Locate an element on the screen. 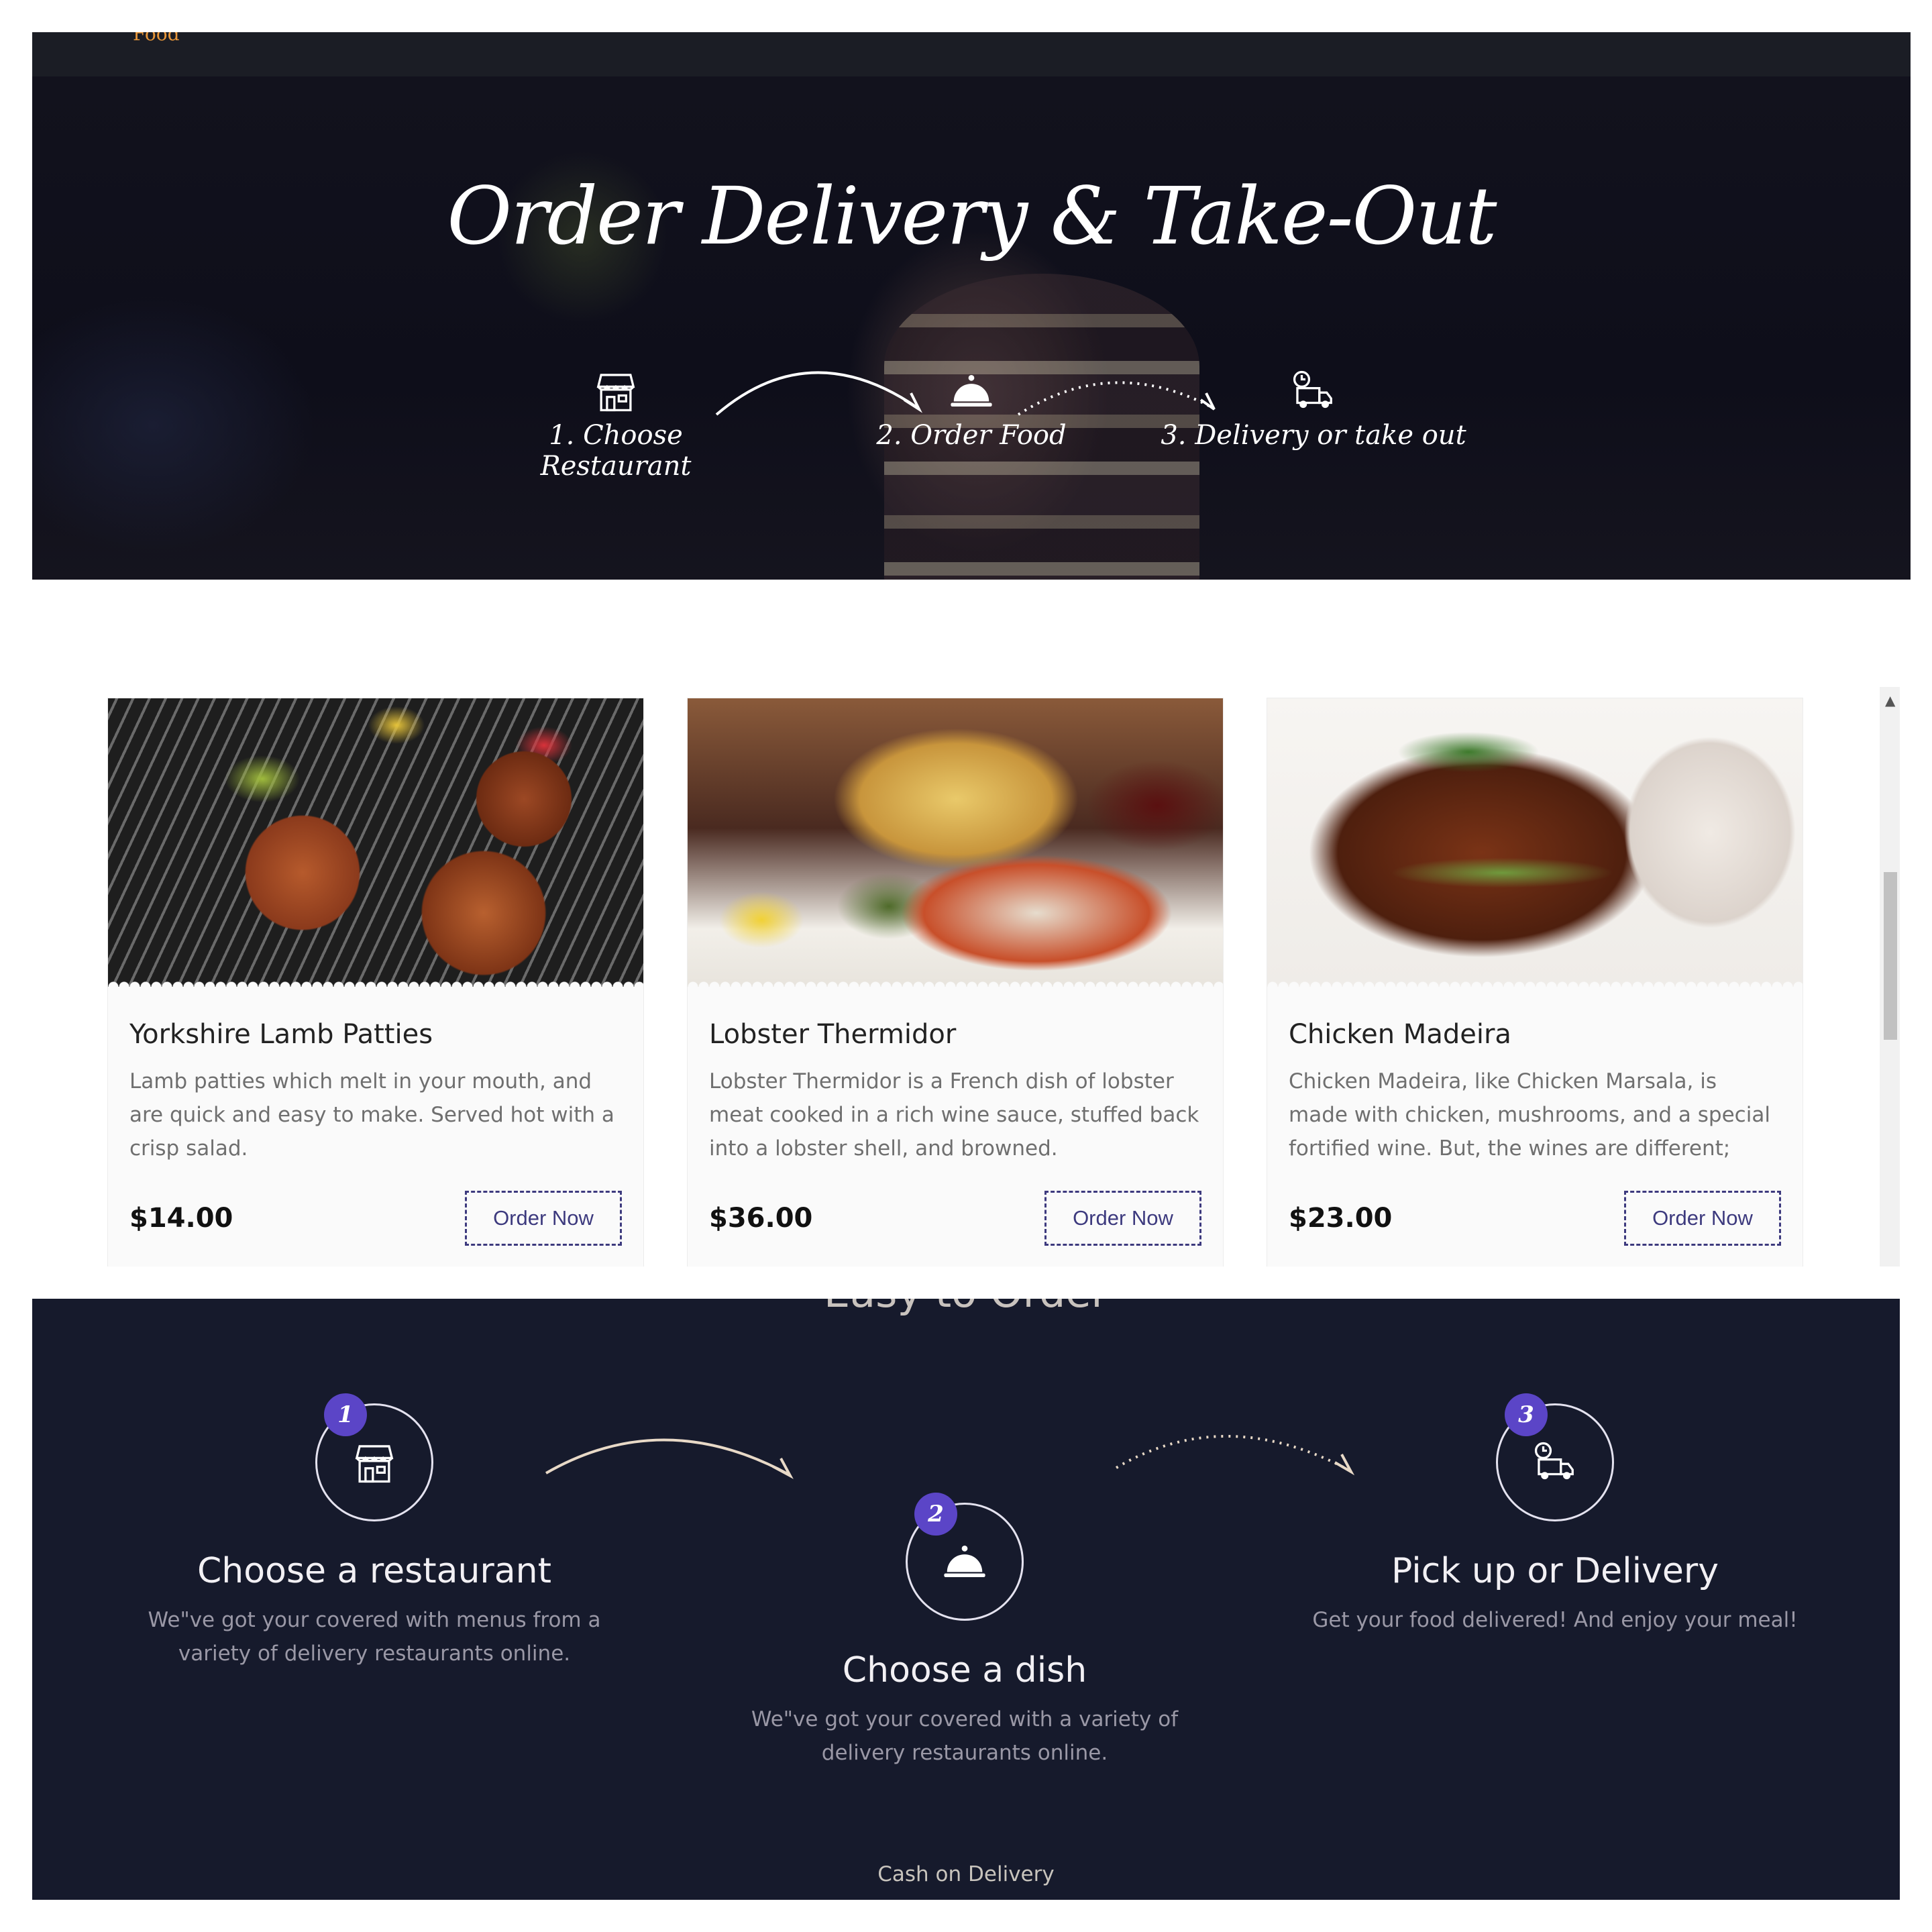  scrollbar-thumb is located at coordinates (1890, 956).